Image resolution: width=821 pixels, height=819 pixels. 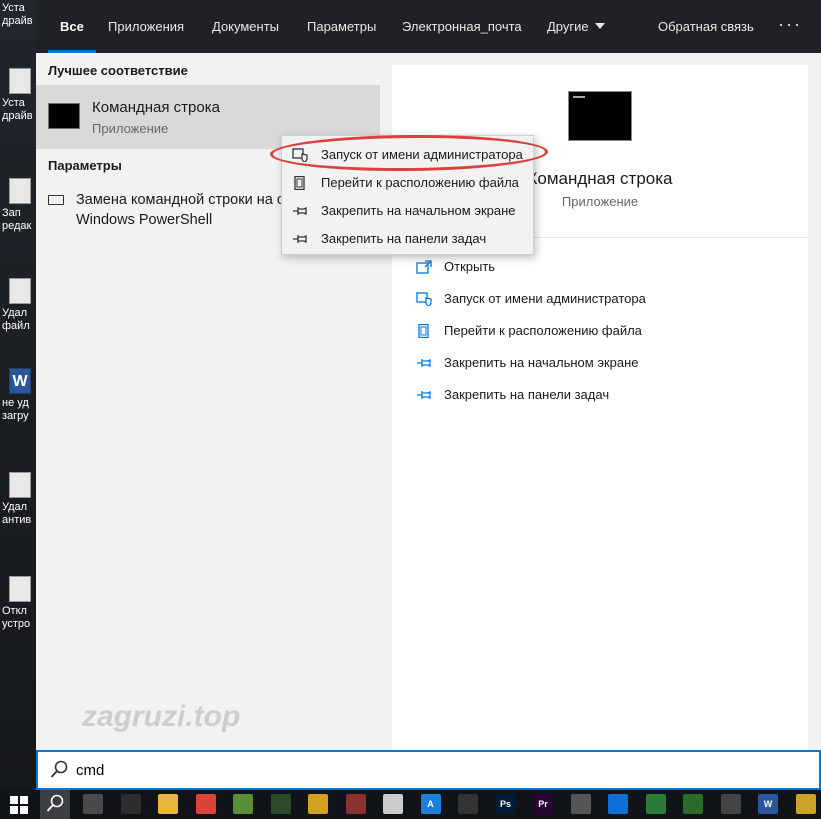 I want to click on context-menu-item-pin-taskbar: Закрепить на панели задач, so click(x=407, y=239).